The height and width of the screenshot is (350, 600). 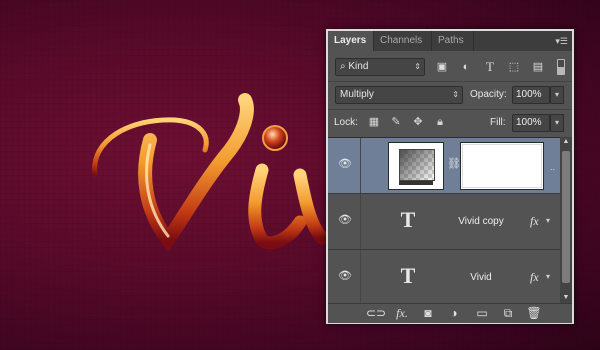 I want to click on chain-link-icon: ⛓, so click(x=454, y=164).